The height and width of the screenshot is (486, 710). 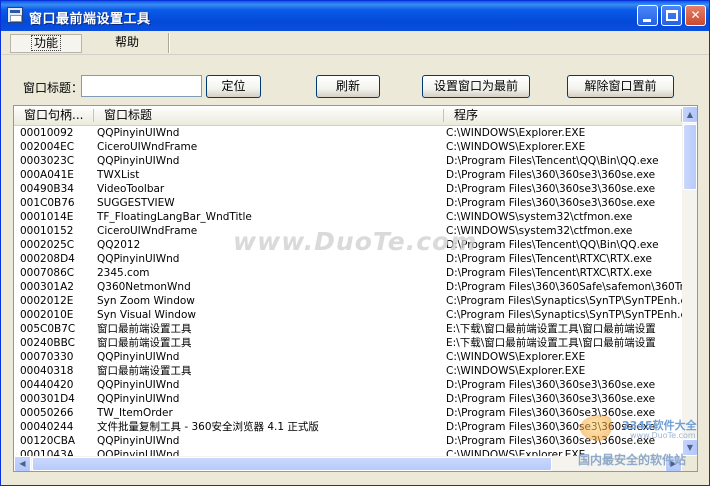 I want to click on table-row: 00240BBC 窗口最前端设置工具 E:\下载\窗口最前端设置工具\窗口最前端设置, so click(x=348, y=343).